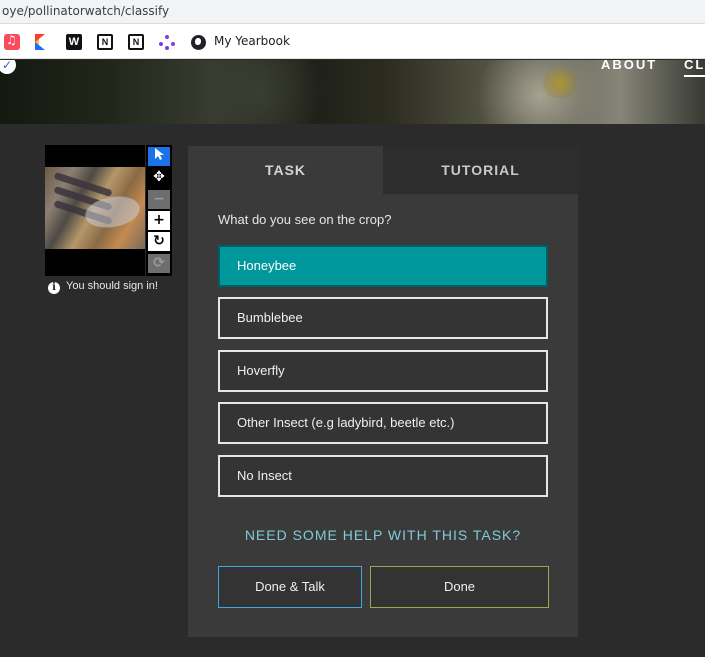  I want to click on answer-other-insect: Other Insect (e.g ladybird, beetle etc.), so click(383, 423).